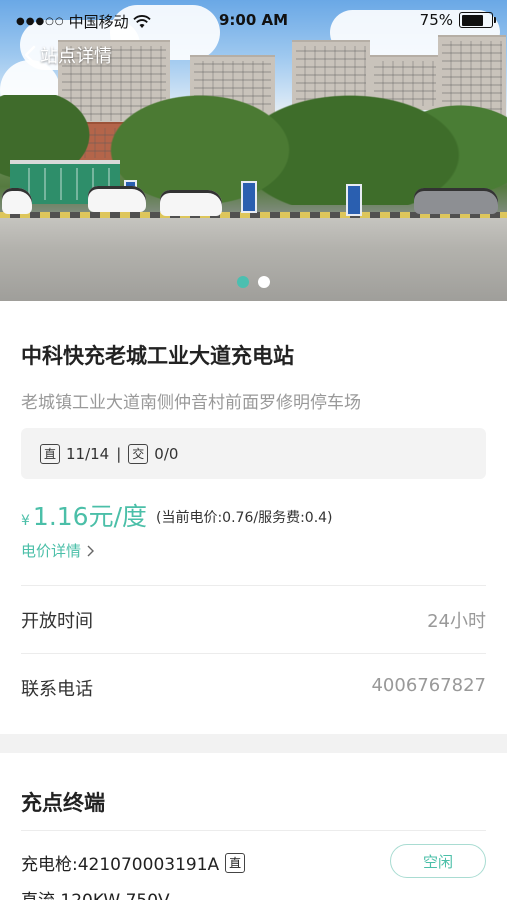 The width and height of the screenshot is (507, 900). I want to click on carousel-indicators, so click(253, 282).